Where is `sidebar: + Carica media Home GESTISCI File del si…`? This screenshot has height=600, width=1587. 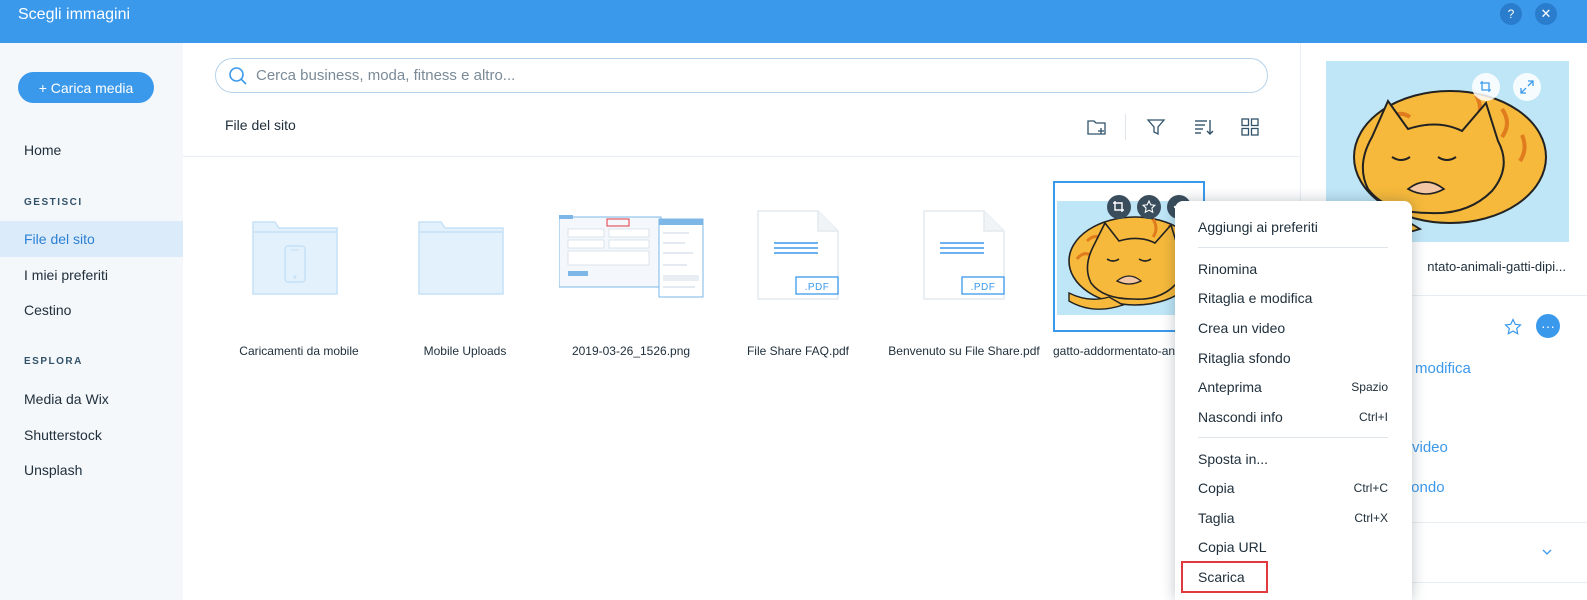 sidebar: + Carica media Home GESTISCI File del si… is located at coordinates (91, 321).